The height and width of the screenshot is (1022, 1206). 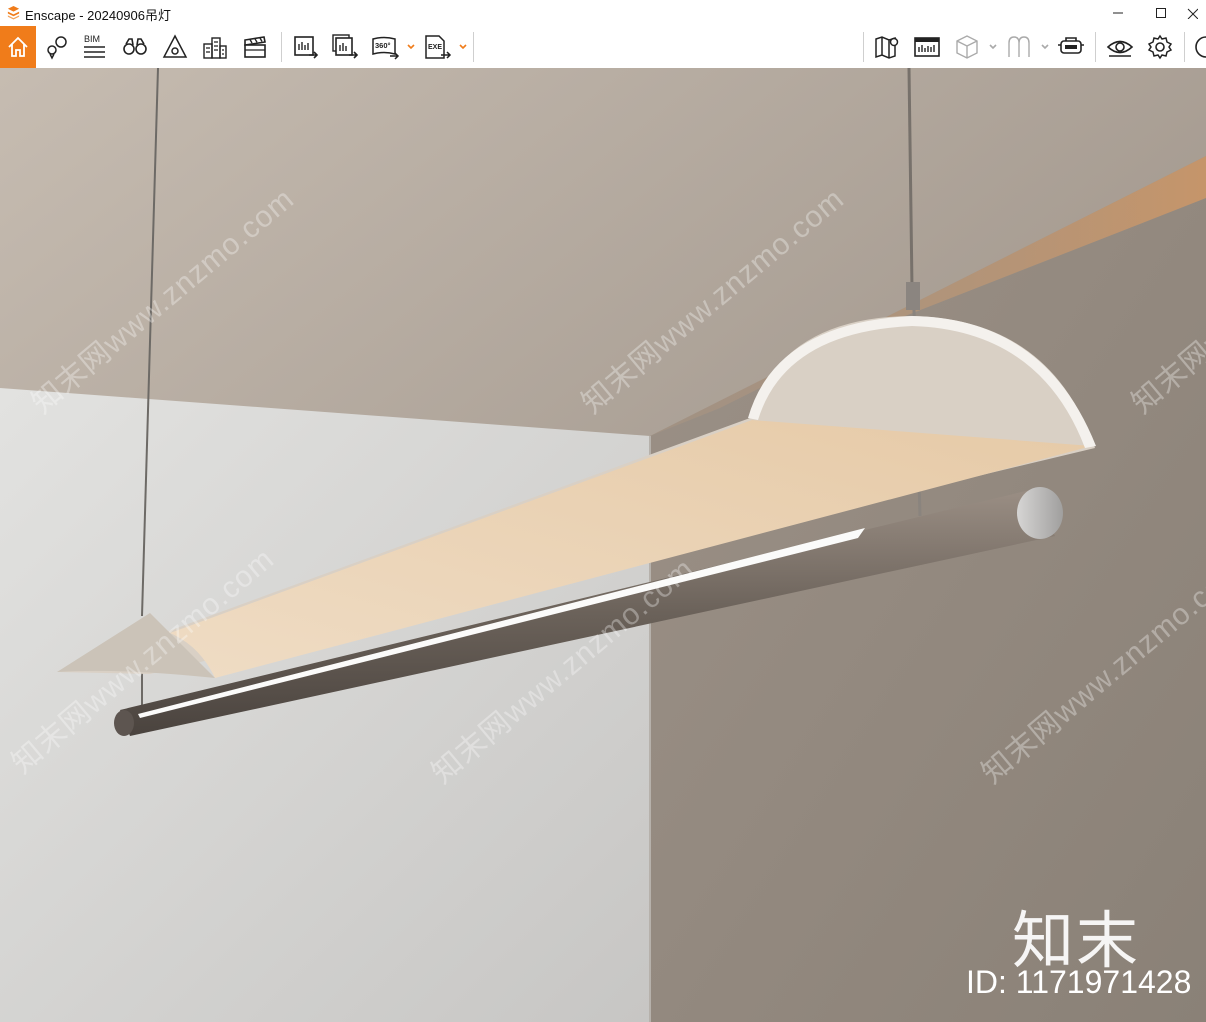 I want to click on render-image-button, so click(x=305, y=47).